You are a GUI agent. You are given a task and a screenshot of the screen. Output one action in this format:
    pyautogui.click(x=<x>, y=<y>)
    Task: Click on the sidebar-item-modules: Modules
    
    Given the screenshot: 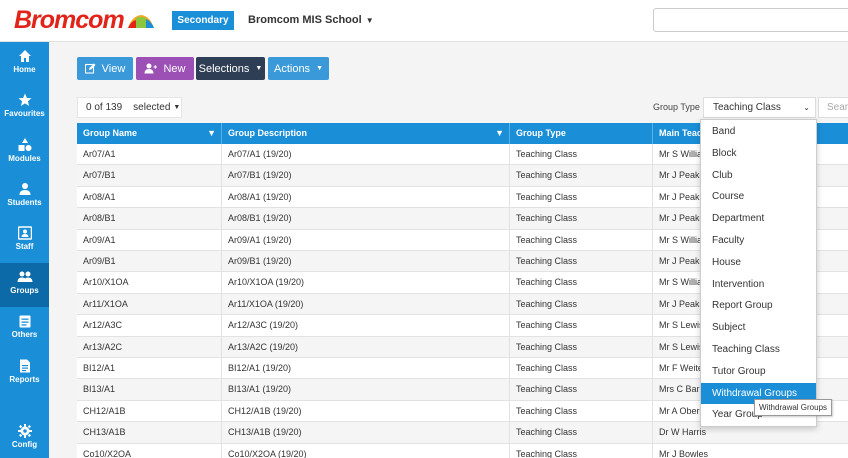 What is the action you would take?
    pyautogui.click(x=24, y=153)
    